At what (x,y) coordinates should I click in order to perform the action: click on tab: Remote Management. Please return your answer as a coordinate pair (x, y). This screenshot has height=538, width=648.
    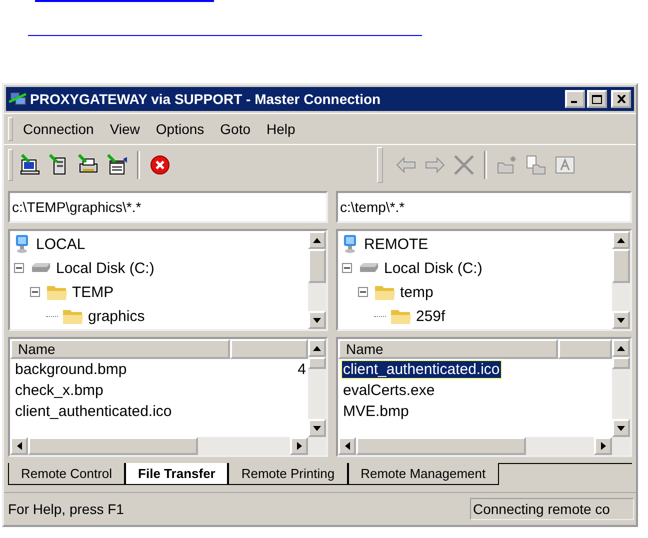
    Looking at the image, I should click on (423, 474).